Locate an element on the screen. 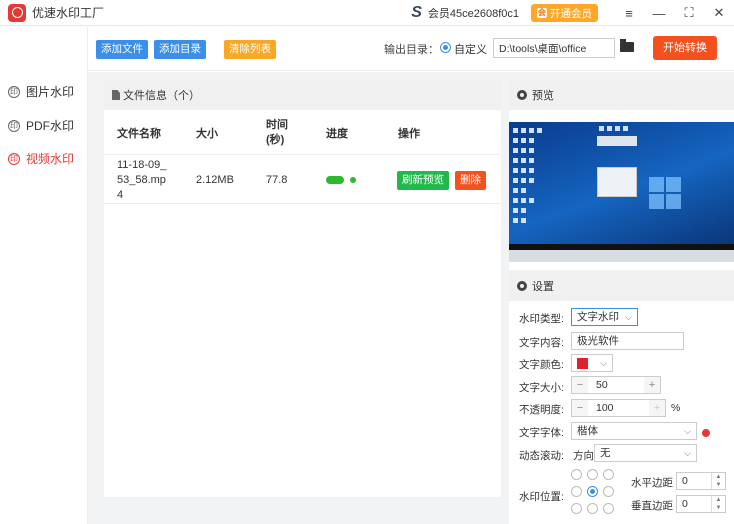 The width and height of the screenshot is (734, 524). position-center-radio is located at coordinates (592, 491).